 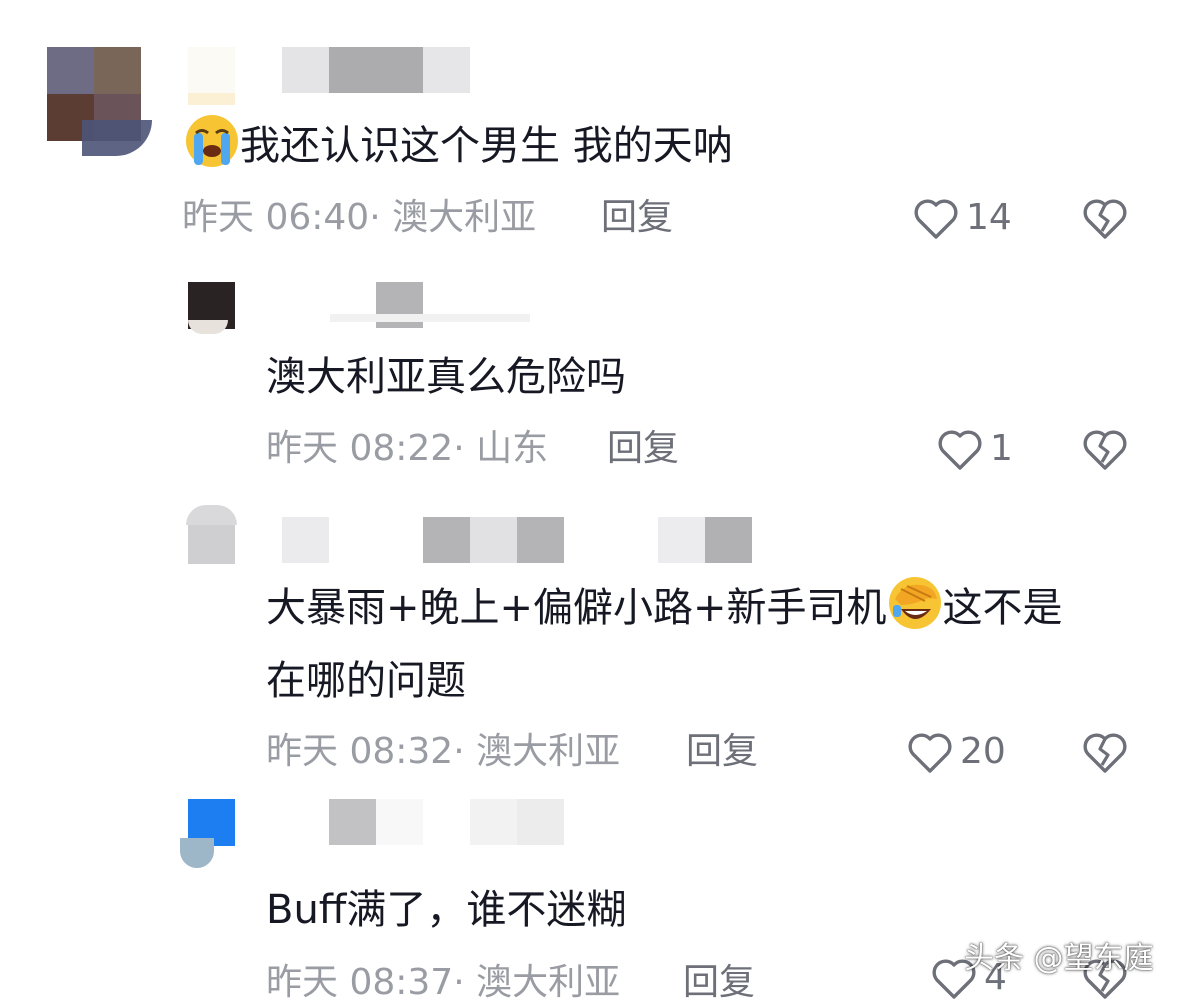 I want to click on comment-meta: 昨天 08:37· 澳大利亚, so click(x=443, y=982).